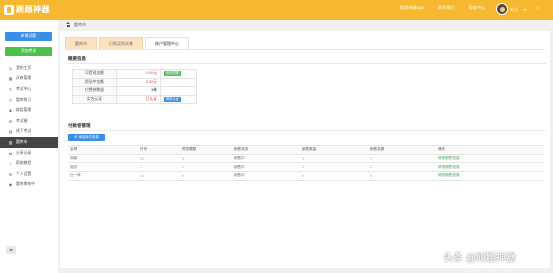 This screenshot has height=273, width=553. I want to click on breadcrumb-current: 题库市, so click(80, 24).